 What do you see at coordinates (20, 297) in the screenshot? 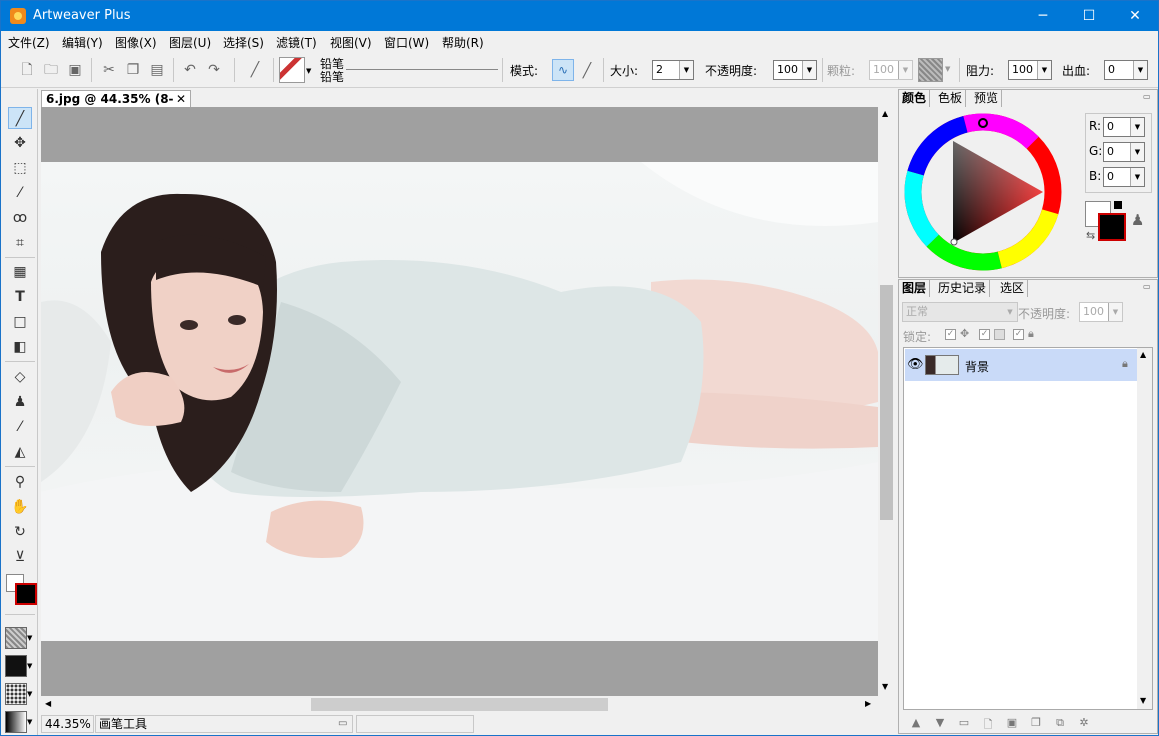
I see `text-tool-icon: T` at bounding box center [20, 297].